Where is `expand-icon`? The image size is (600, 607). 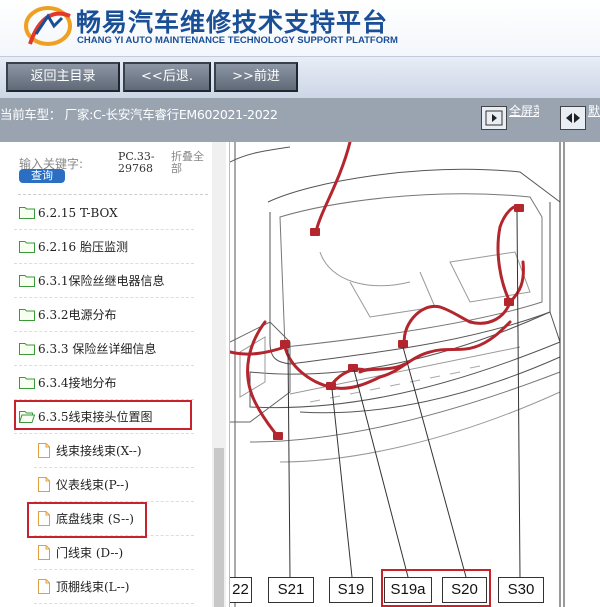 expand-icon is located at coordinates (573, 118).